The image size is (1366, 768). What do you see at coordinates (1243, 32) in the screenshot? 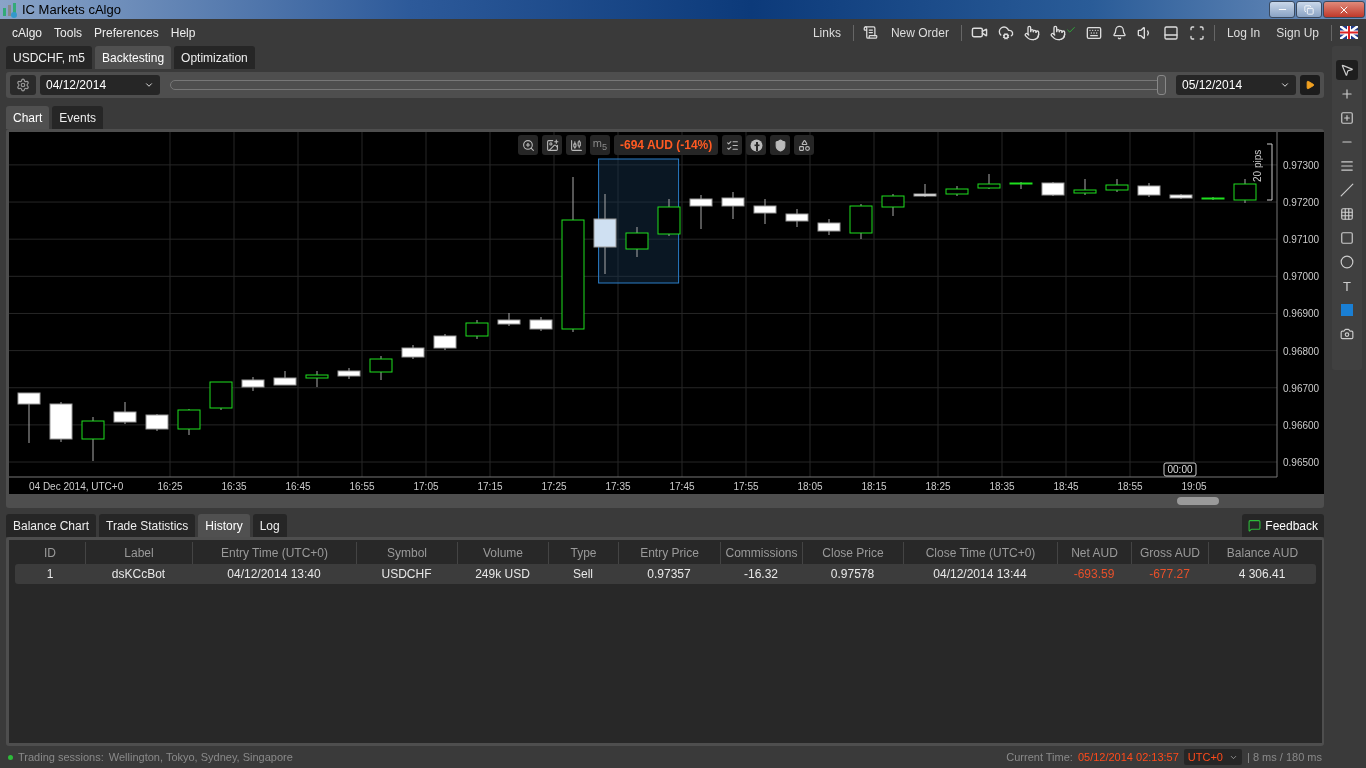
I see `log-in-link: Log In` at bounding box center [1243, 32].